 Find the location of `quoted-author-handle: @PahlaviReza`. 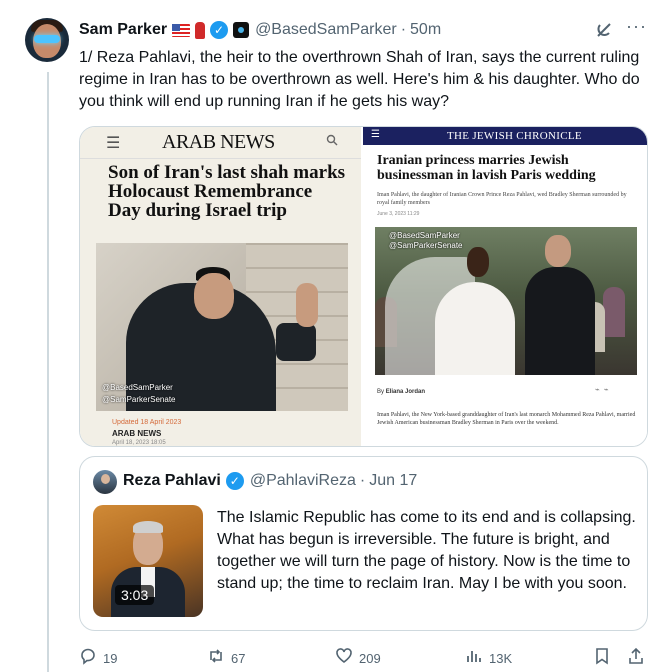

quoted-author-handle: @PahlaviReza is located at coordinates (303, 481).